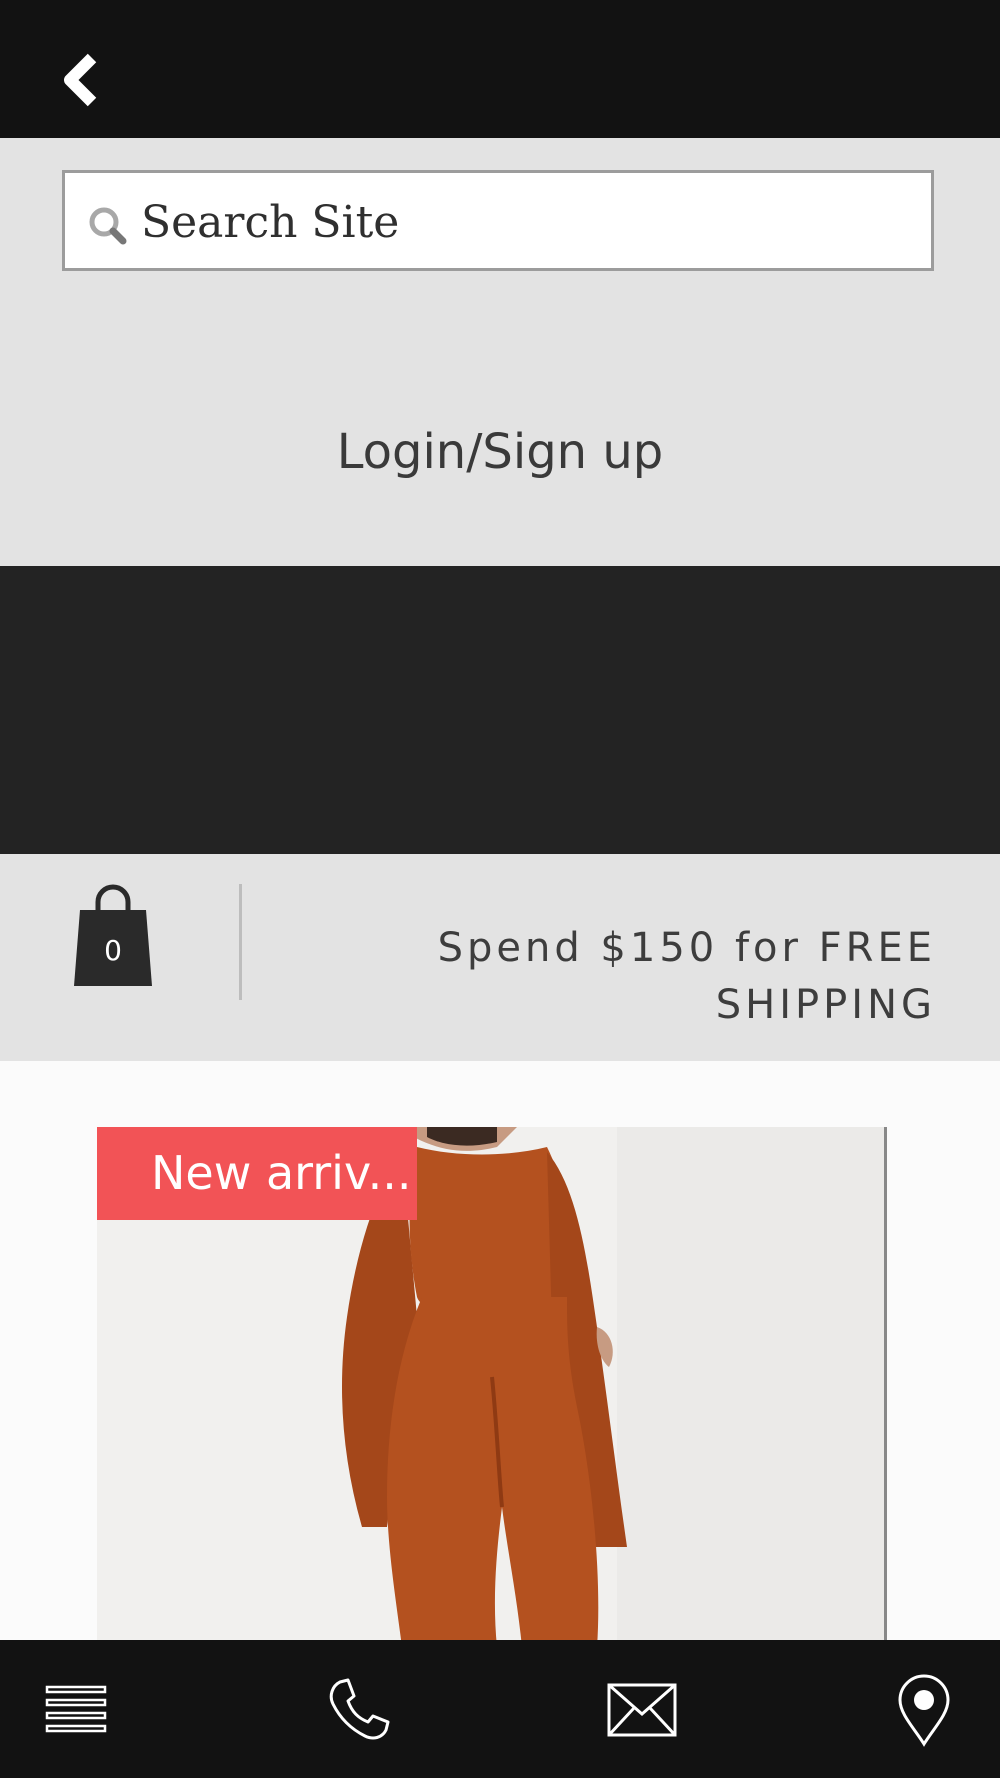 This screenshot has width=1000, height=1778. I want to click on top-bar, so click(500, 69).